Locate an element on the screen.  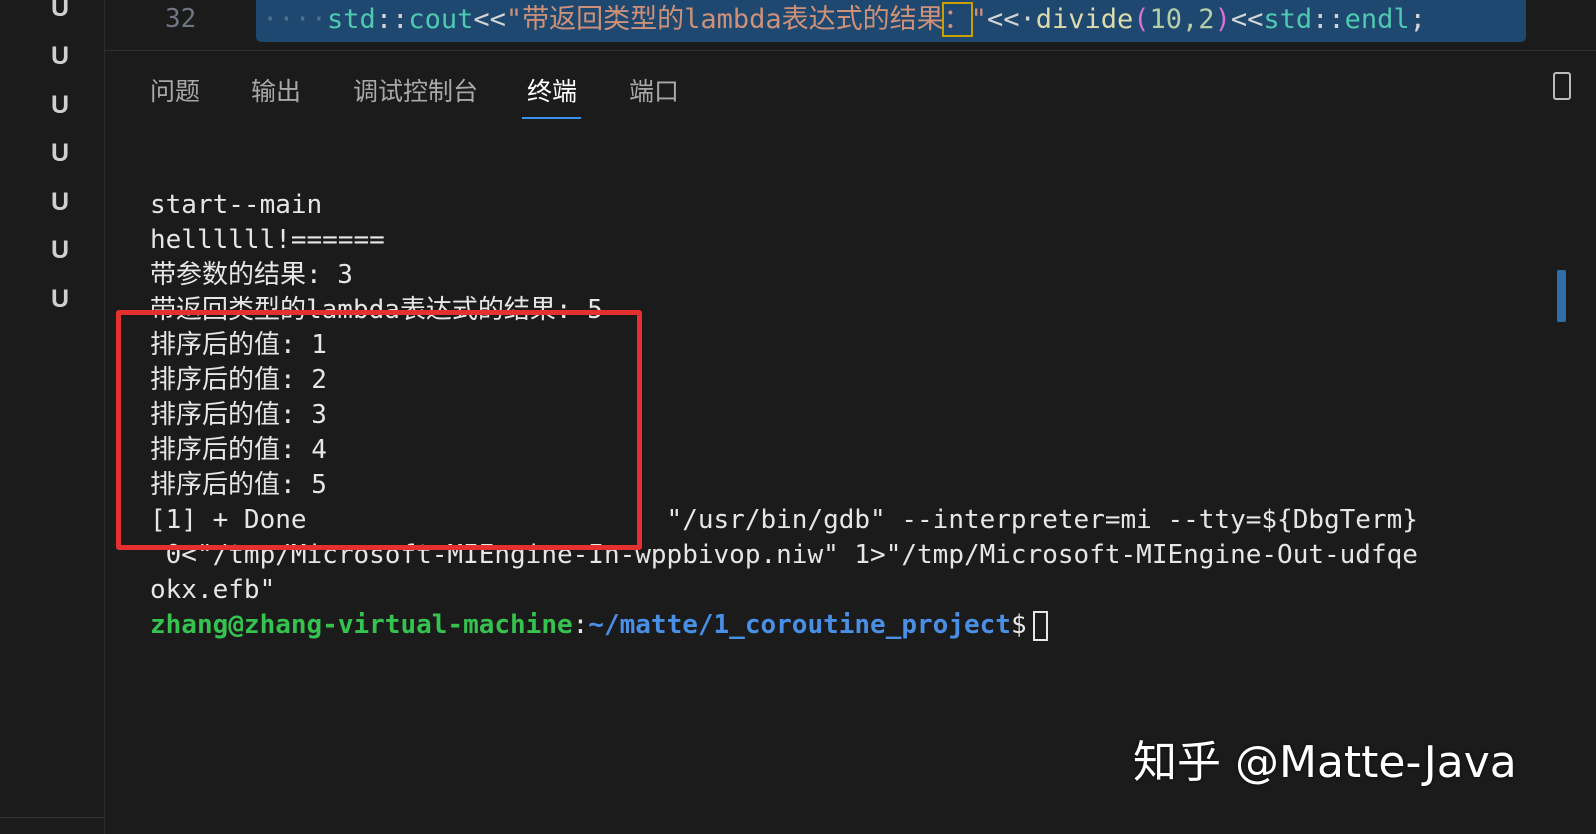
code-semicolon: ; is located at coordinates (1417, 19).